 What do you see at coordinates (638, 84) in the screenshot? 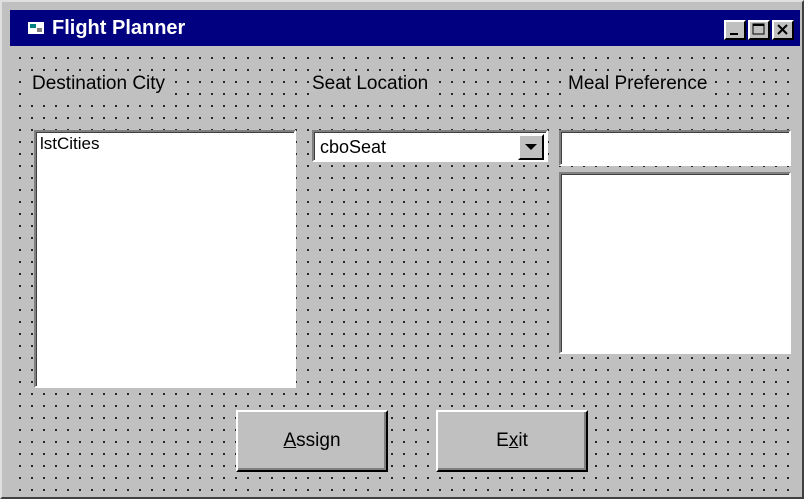
I see `meal-label: Meal Preference` at bounding box center [638, 84].